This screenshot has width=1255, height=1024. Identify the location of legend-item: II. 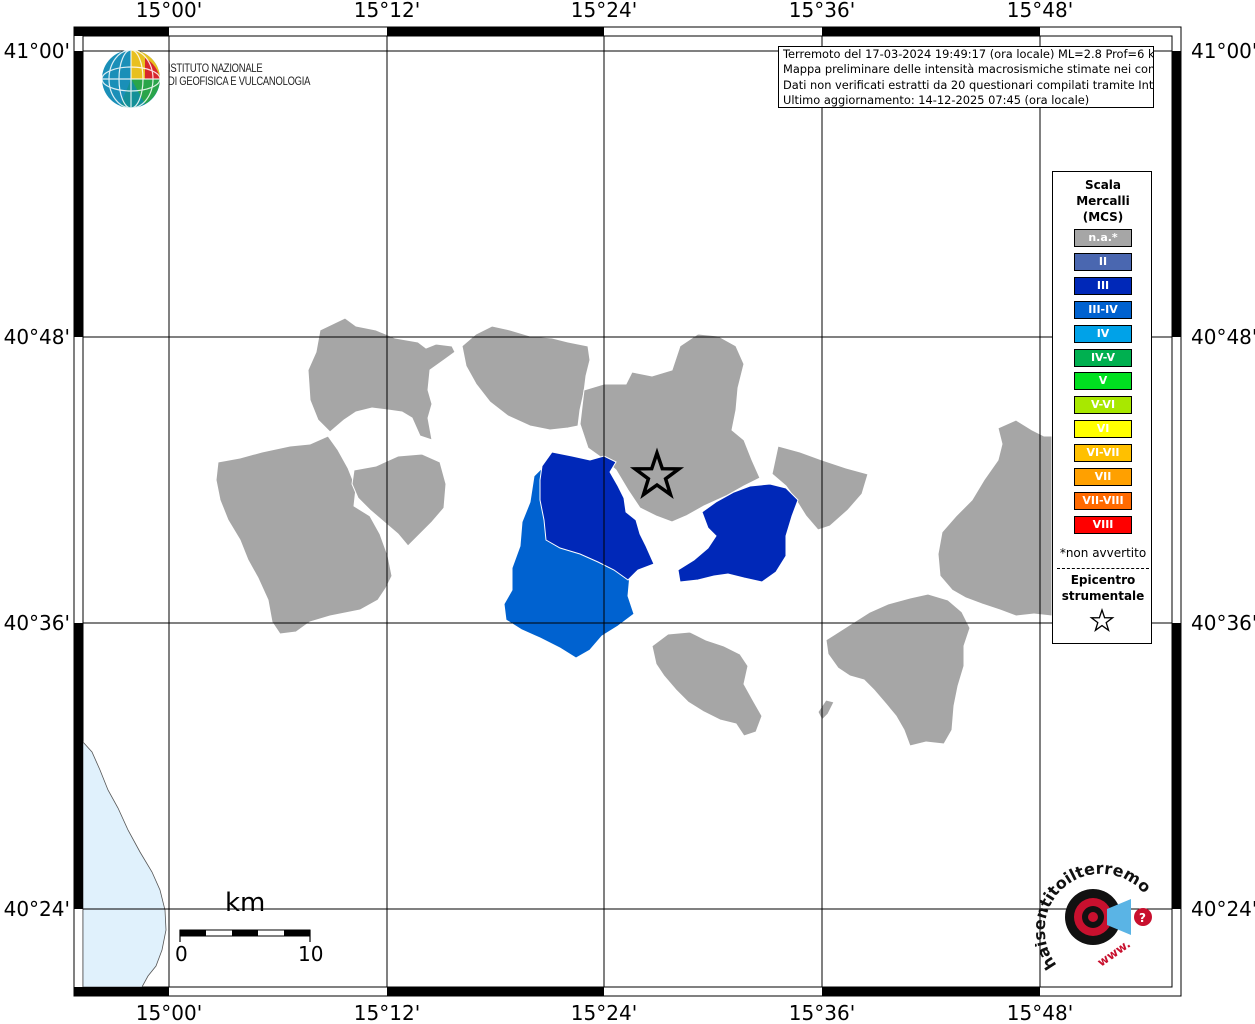
(1103, 261).